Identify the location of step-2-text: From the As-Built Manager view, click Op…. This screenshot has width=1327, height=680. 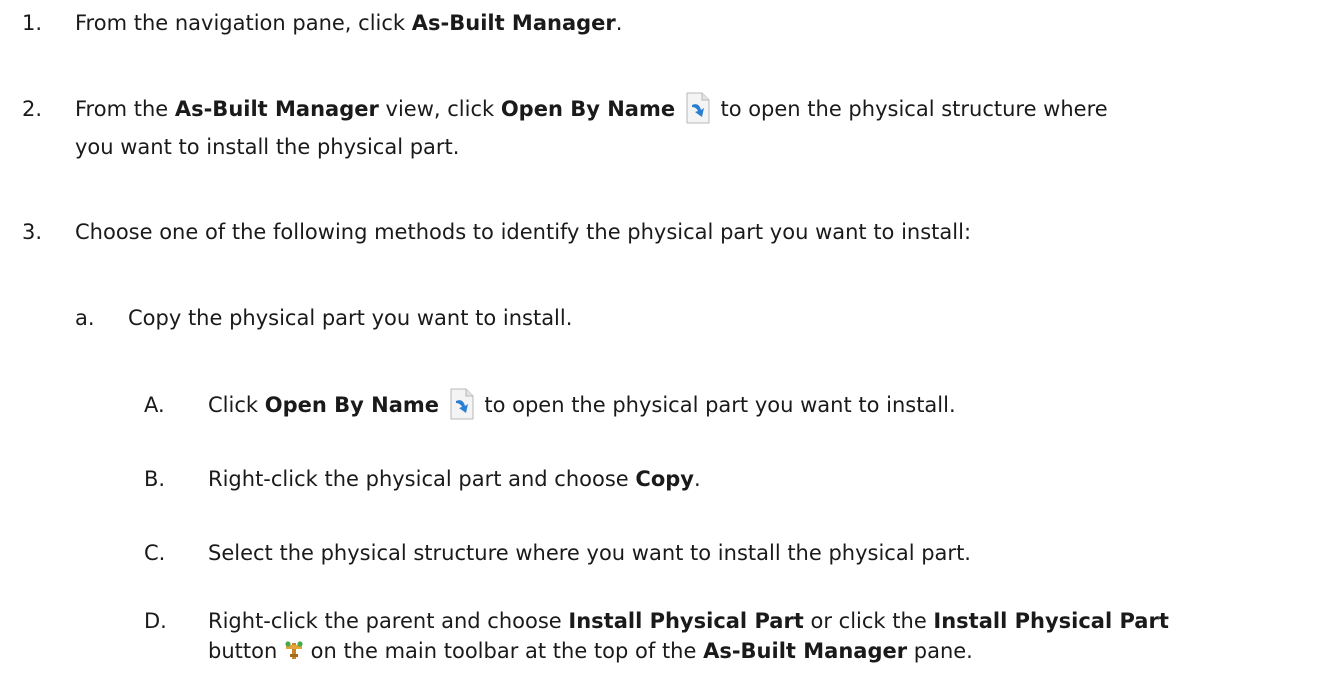
(591, 109).